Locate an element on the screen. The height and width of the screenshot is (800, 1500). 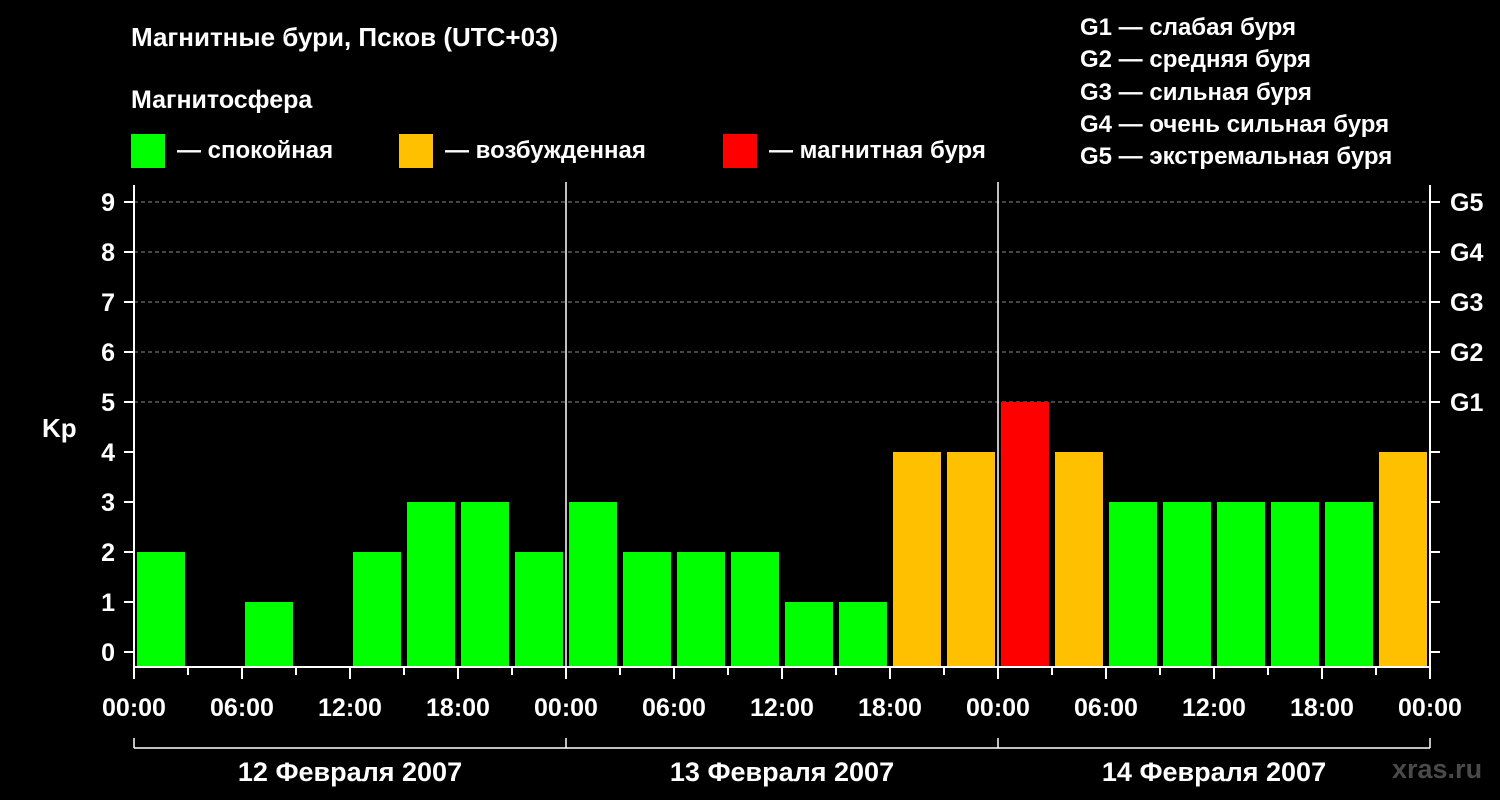
storm-level-tick-label: G4 is located at coordinates (1466, 253).